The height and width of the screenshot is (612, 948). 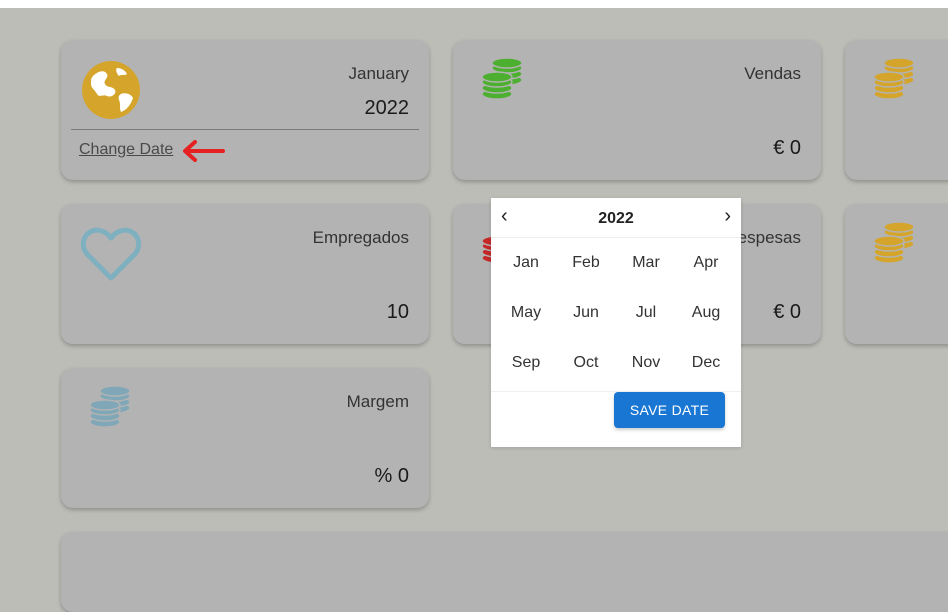 I want to click on empregados-value: 10, so click(x=397, y=312).